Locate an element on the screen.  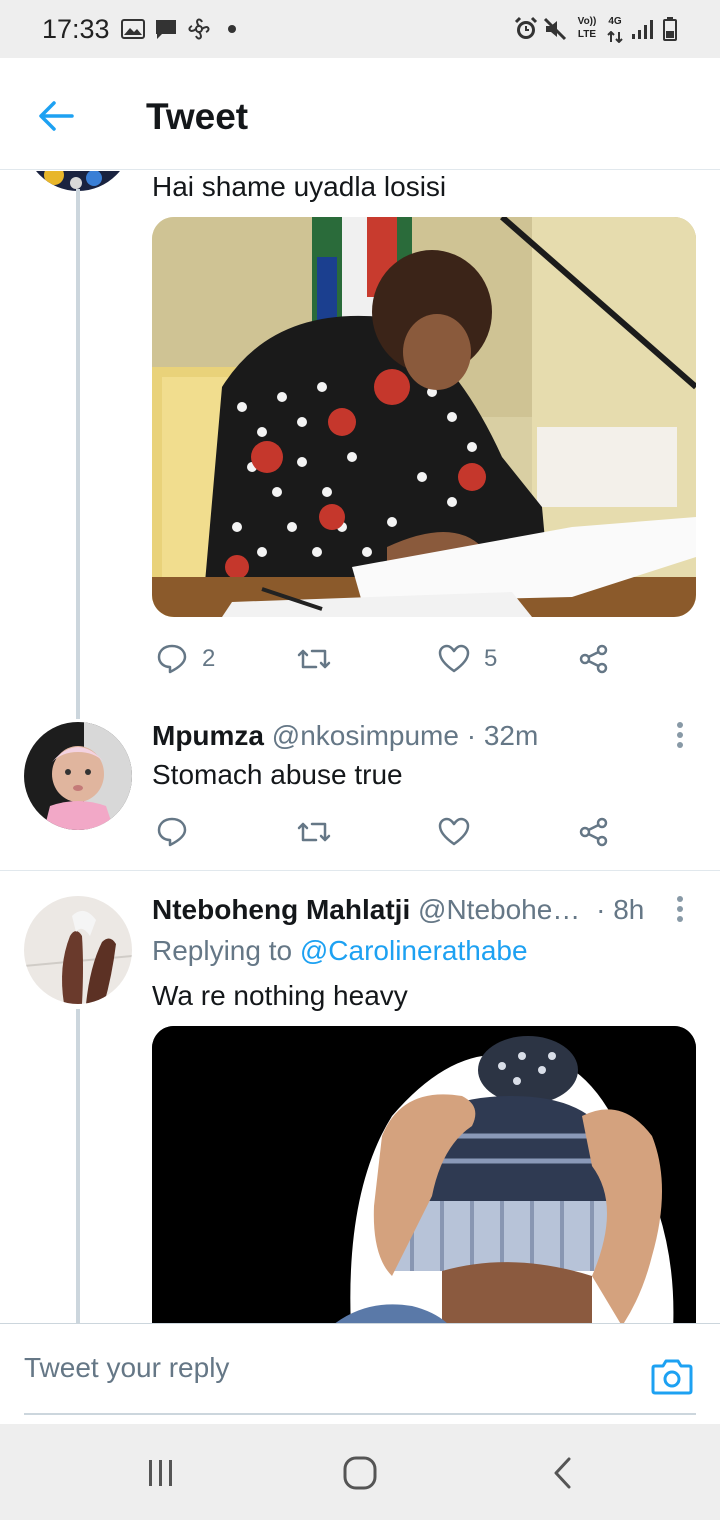
camera-icon is located at coordinates (672, 1376).